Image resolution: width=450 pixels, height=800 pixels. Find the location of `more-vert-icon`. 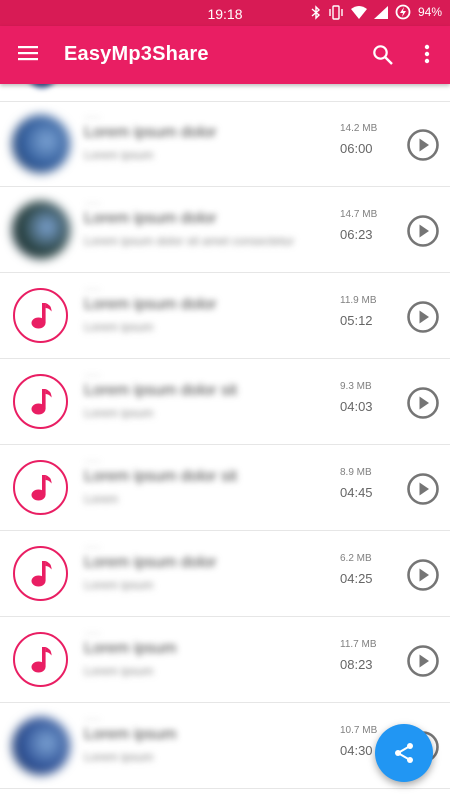

more-vert-icon is located at coordinates (427, 54).